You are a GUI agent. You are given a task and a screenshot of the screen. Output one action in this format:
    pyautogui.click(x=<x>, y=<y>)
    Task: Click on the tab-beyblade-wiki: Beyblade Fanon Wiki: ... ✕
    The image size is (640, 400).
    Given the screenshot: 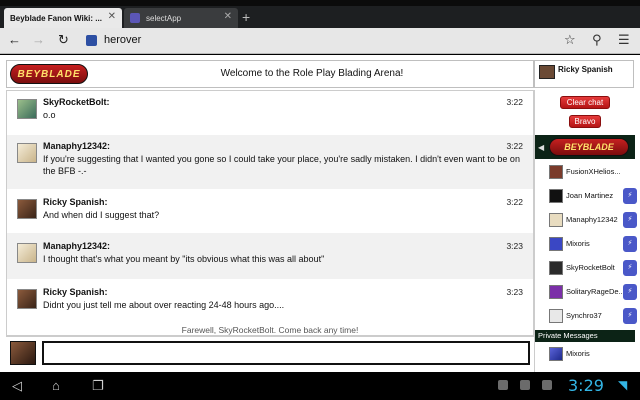 What is the action you would take?
    pyautogui.click(x=63, y=18)
    